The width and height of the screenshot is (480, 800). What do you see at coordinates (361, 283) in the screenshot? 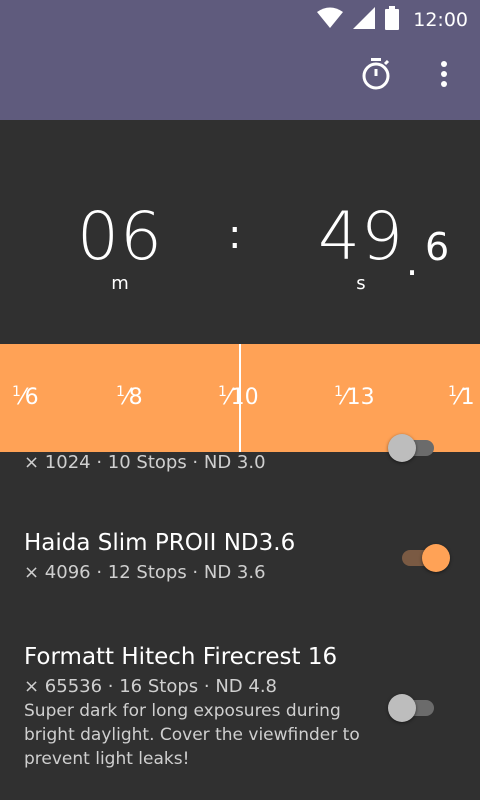
I see `seconds-unit: s` at bounding box center [361, 283].